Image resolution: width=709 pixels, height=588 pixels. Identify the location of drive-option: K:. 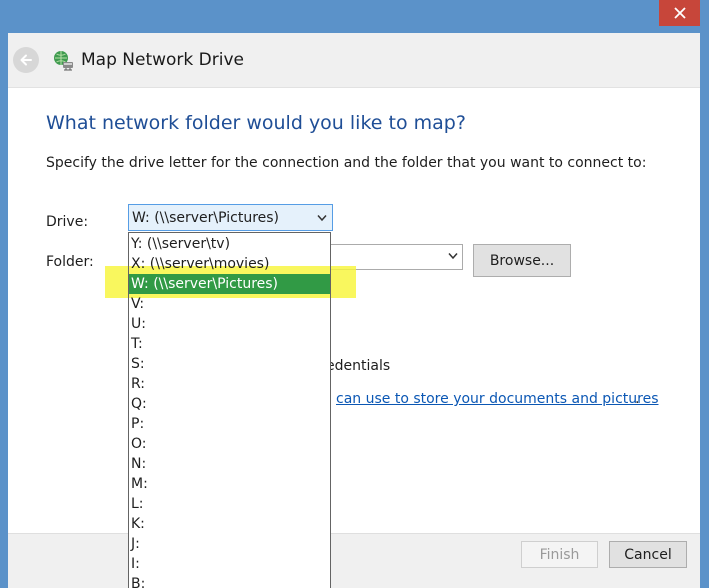
(229, 524).